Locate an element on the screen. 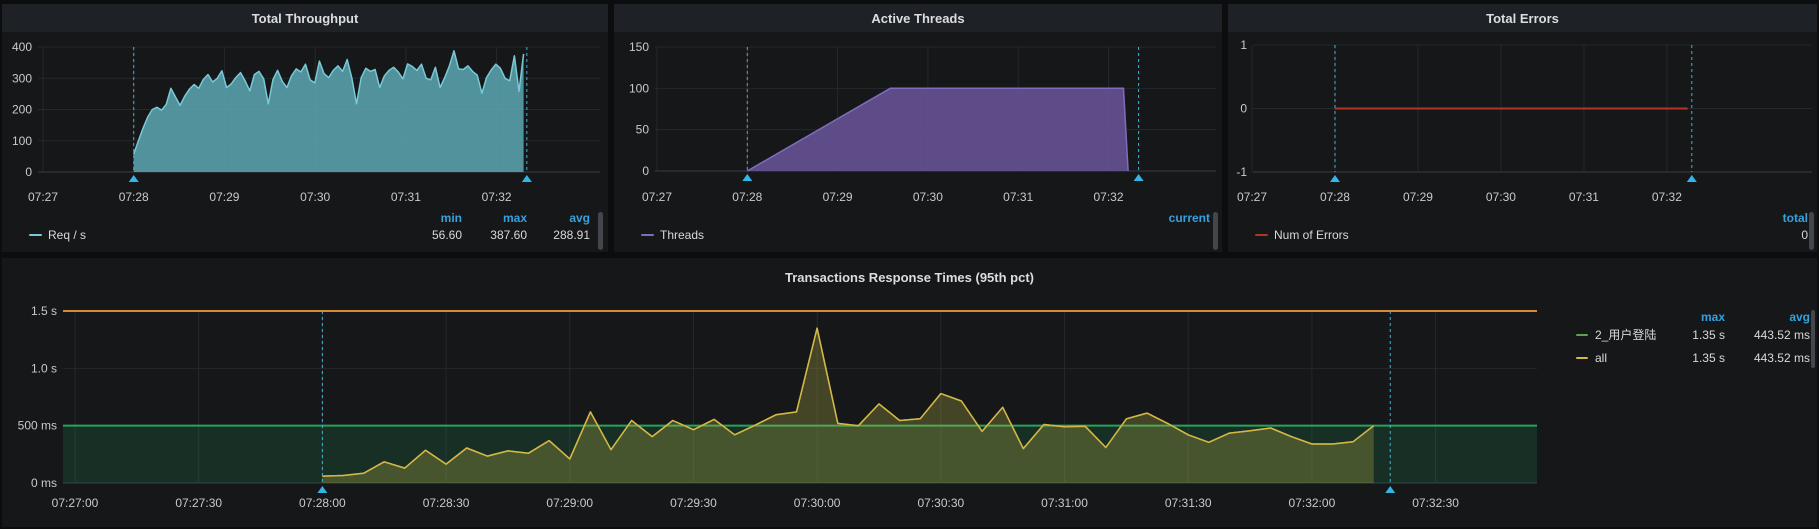 This screenshot has width=1819, height=529. legend-series-threads: Threads is located at coordinates (682, 235).